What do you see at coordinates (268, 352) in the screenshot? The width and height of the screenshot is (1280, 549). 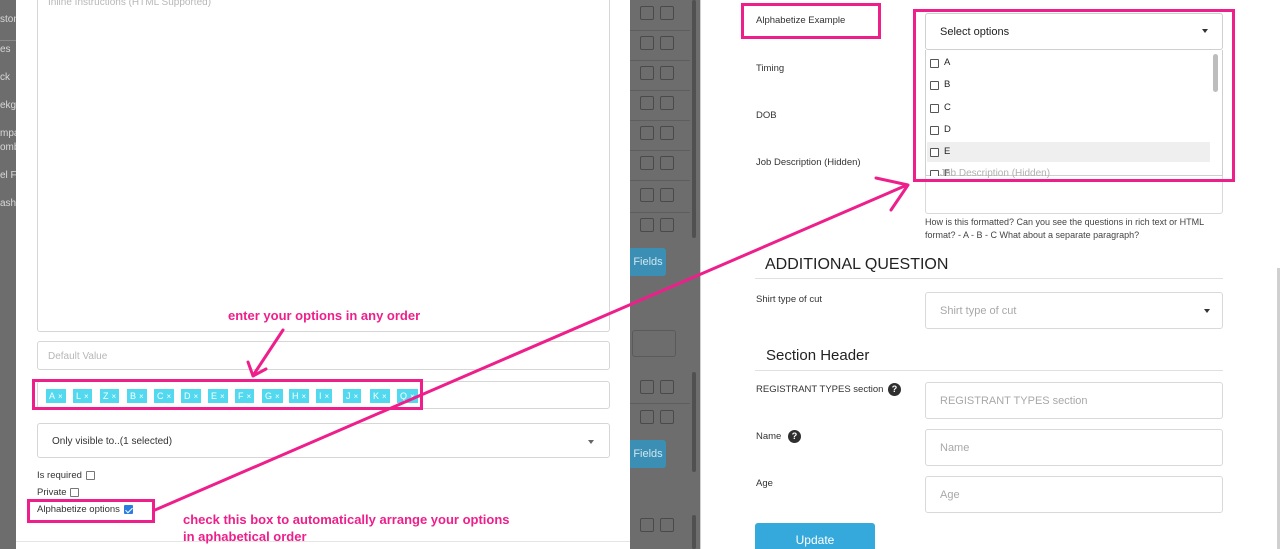 I see `arrow-to-options` at bounding box center [268, 352].